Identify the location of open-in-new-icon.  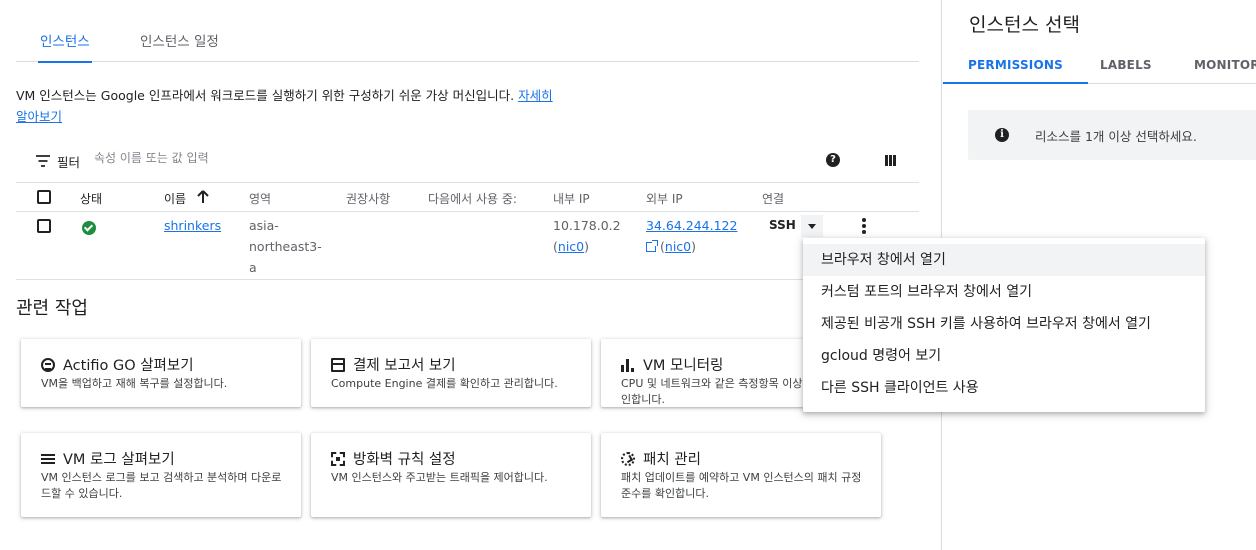
(652, 246).